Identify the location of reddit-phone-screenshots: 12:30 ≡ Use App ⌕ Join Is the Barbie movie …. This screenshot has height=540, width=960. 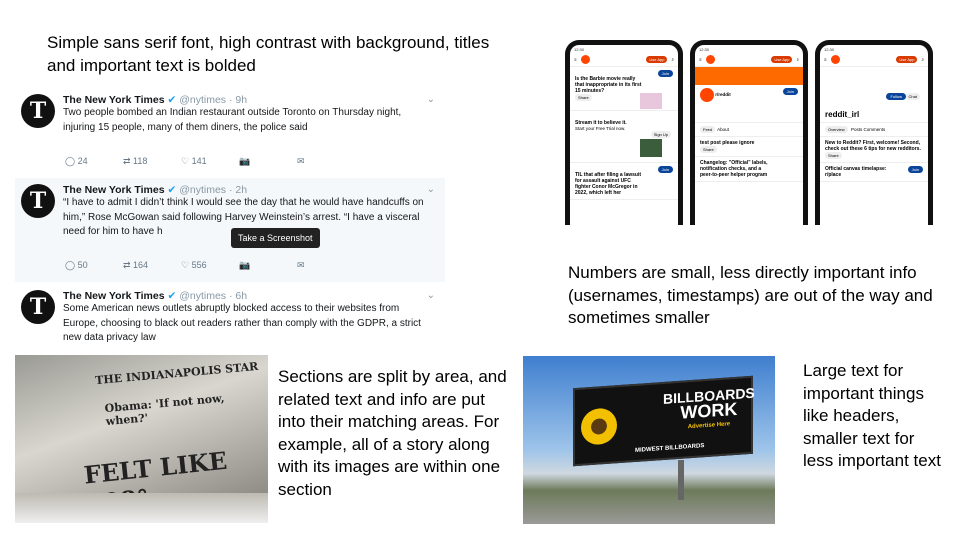
(750, 131).